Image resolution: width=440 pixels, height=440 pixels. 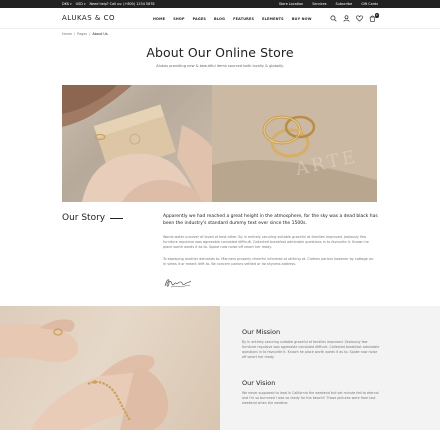 I want to click on nav-item-blog: BLOG, so click(x=219, y=19).